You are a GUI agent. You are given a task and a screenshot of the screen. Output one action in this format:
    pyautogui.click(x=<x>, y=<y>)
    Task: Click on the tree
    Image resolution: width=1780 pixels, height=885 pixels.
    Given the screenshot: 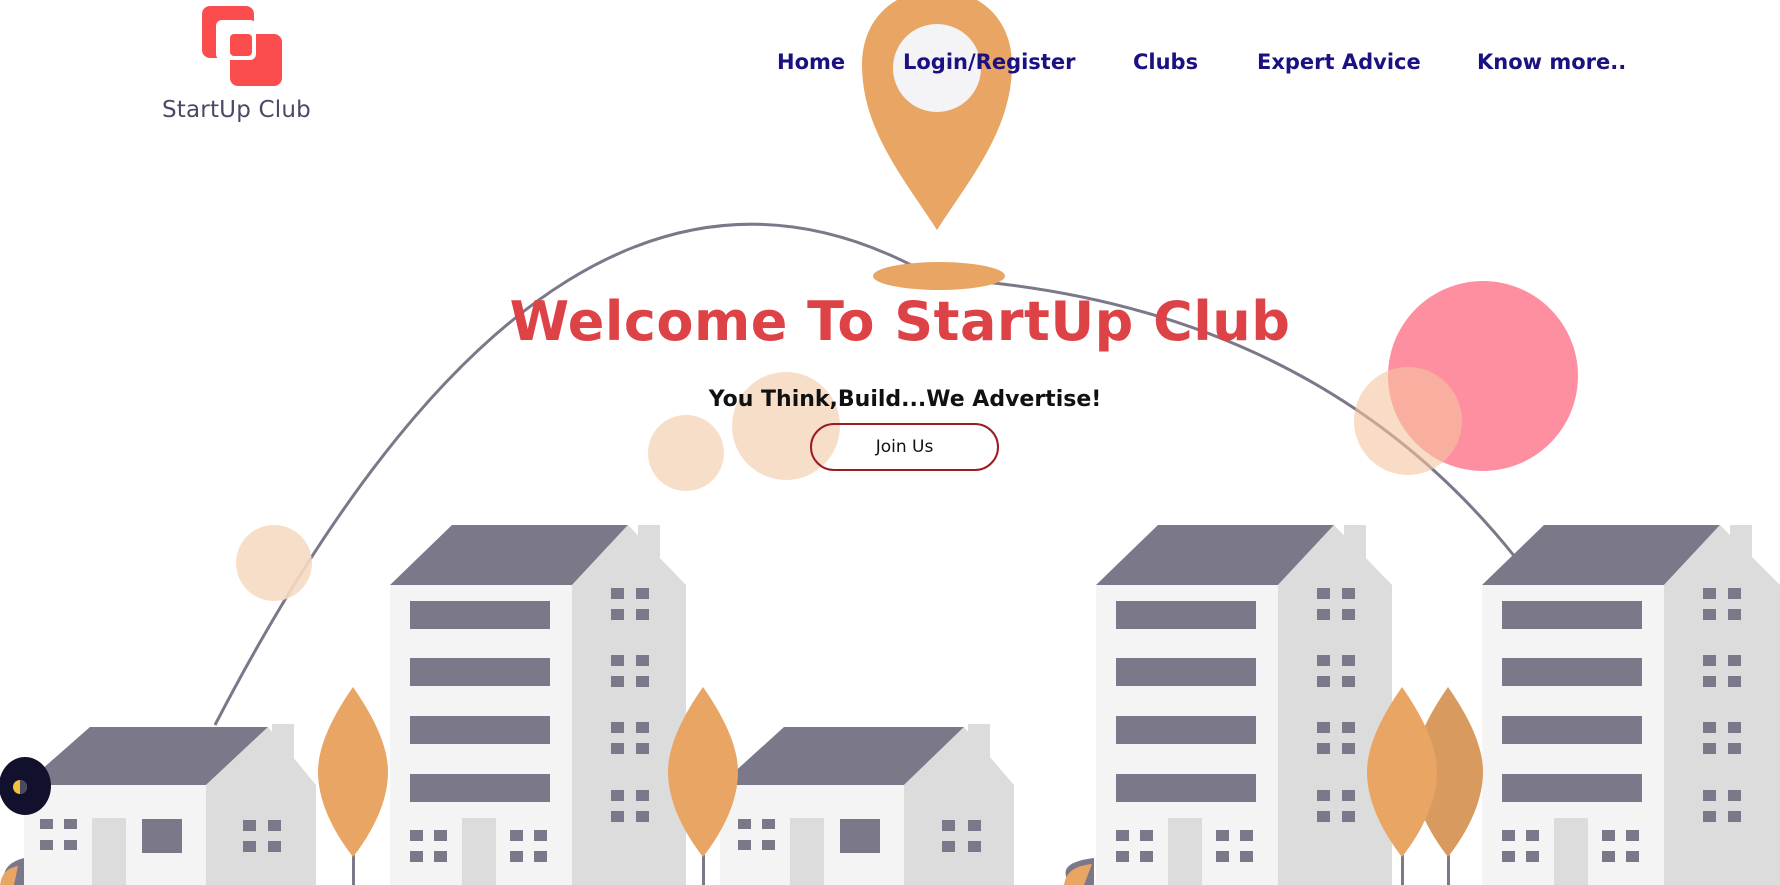 What is the action you would take?
    pyautogui.click(x=353, y=786)
    